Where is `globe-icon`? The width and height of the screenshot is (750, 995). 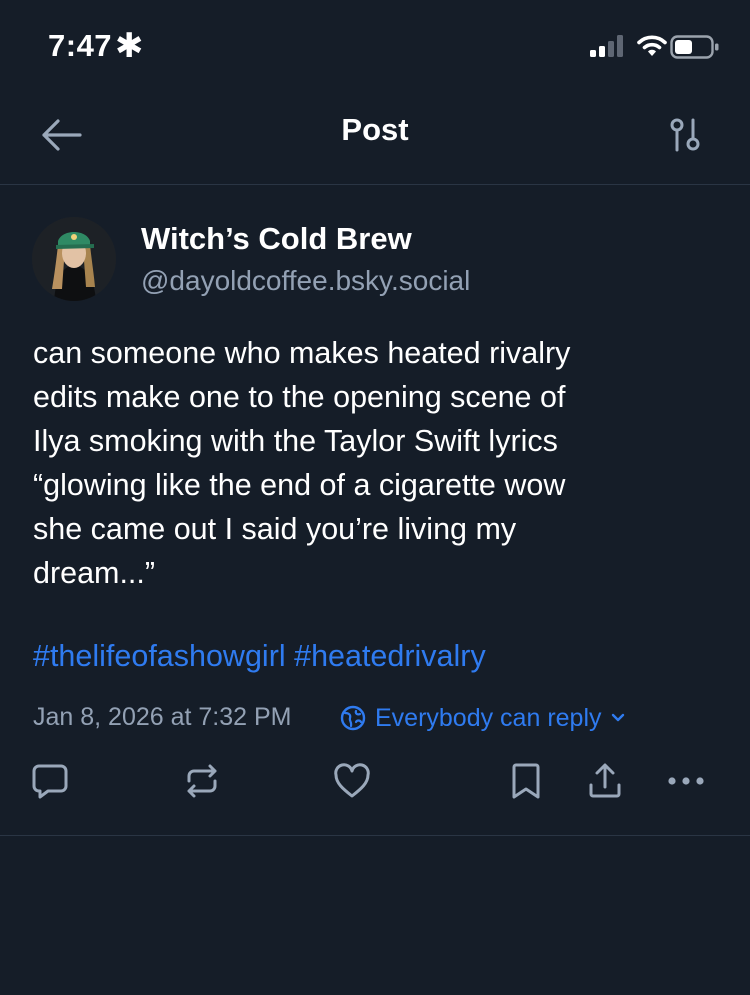 globe-icon is located at coordinates (353, 718).